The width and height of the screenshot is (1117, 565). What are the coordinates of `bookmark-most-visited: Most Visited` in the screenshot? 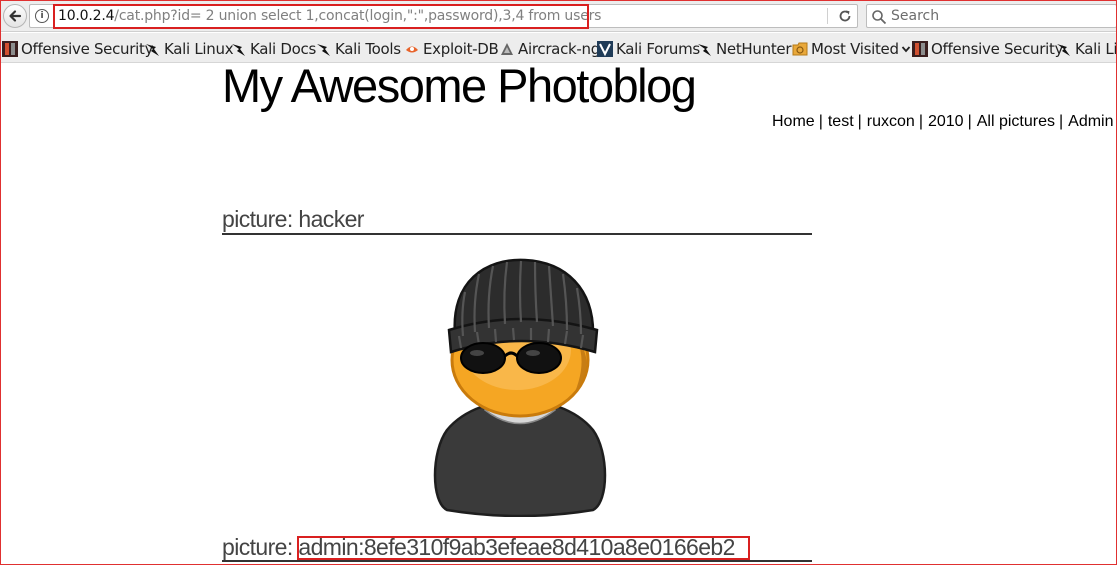 It's located at (851, 49).